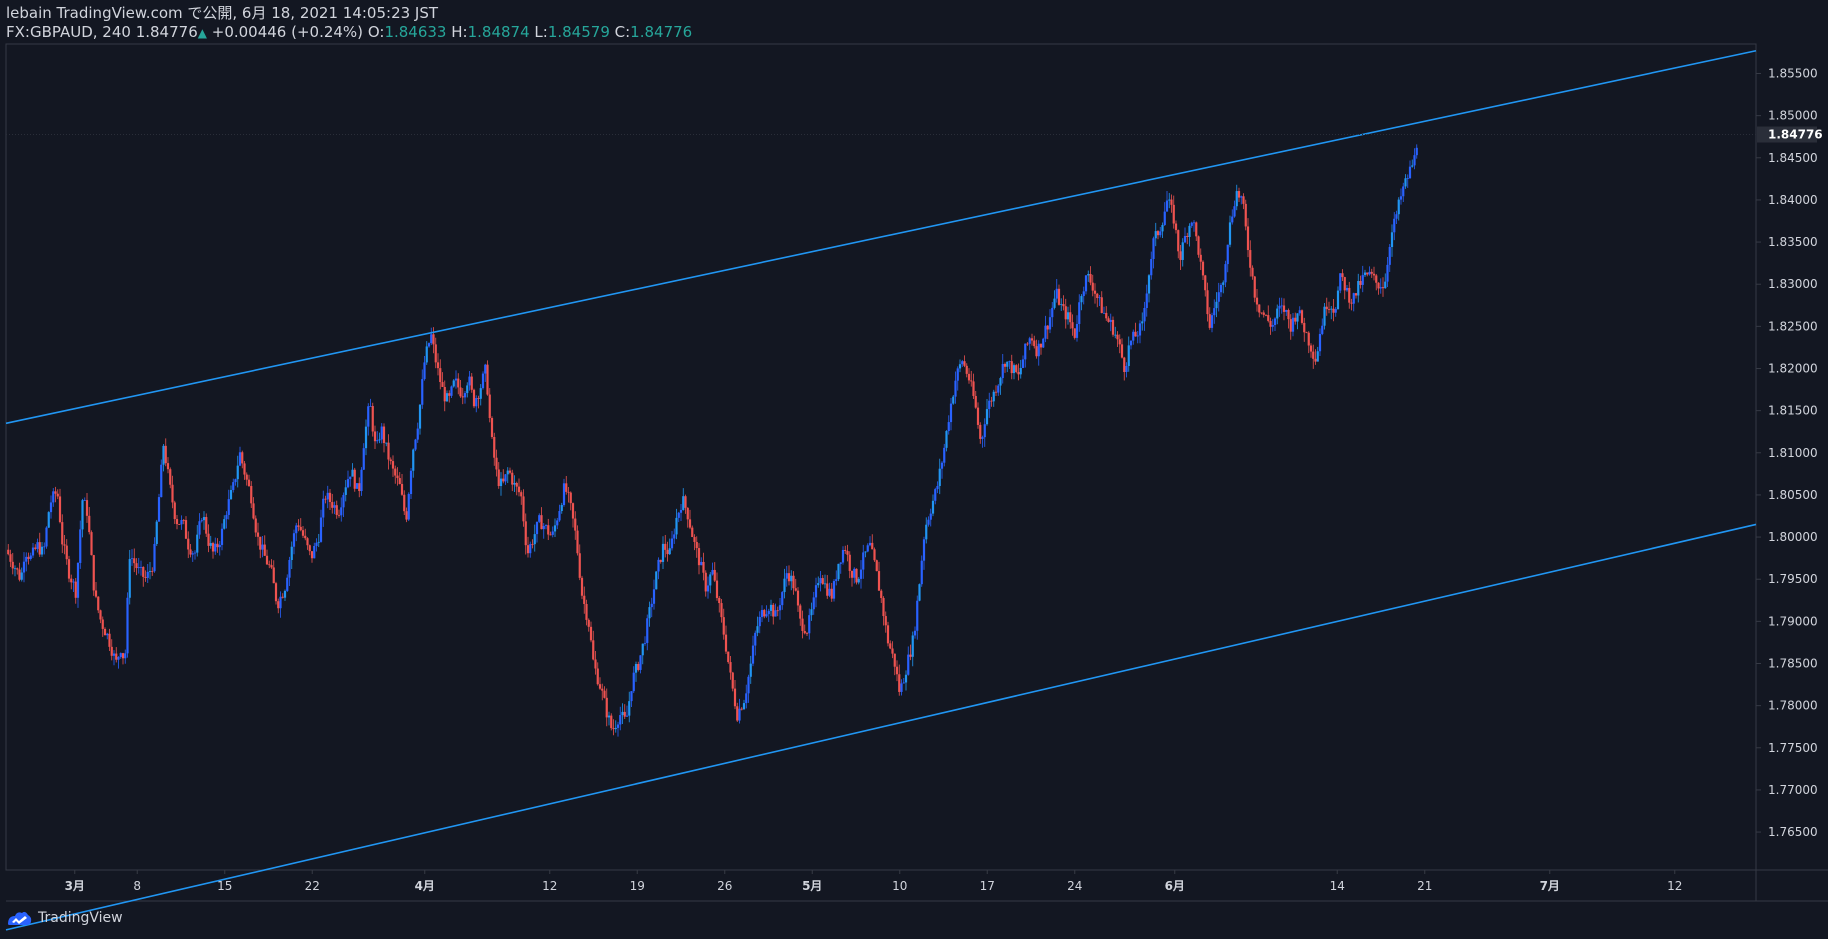 Image resolution: width=1828 pixels, height=939 pixels. I want to click on x-tick-label: 17, so click(987, 886).